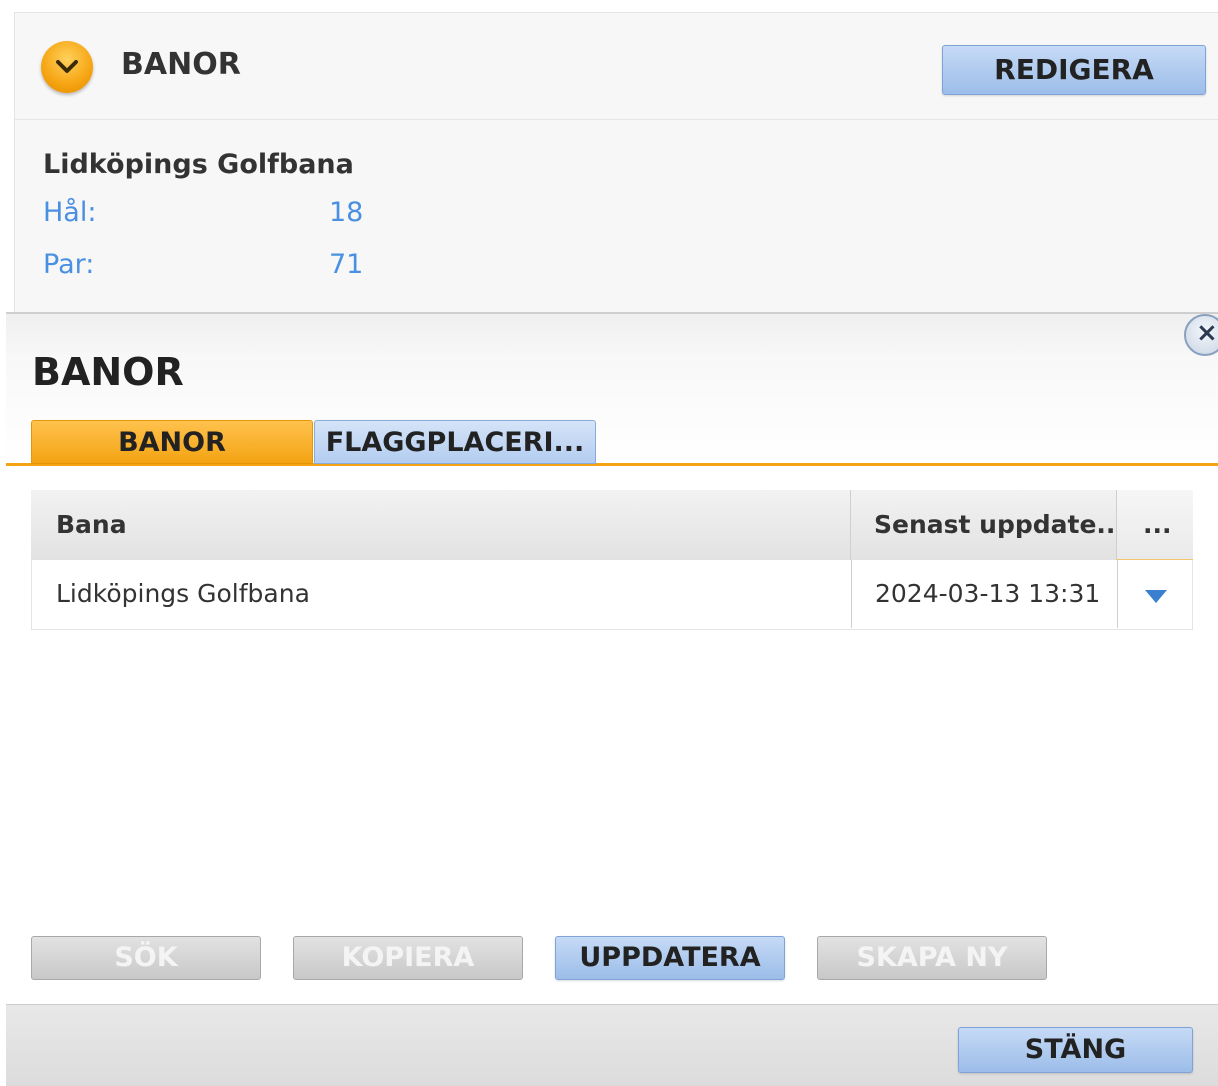 The height and width of the screenshot is (1086, 1218). Describe the element at coordinates (616, 66) in the screenshot. I see `course-summary-header: BANOR REDIGERA` at that location.